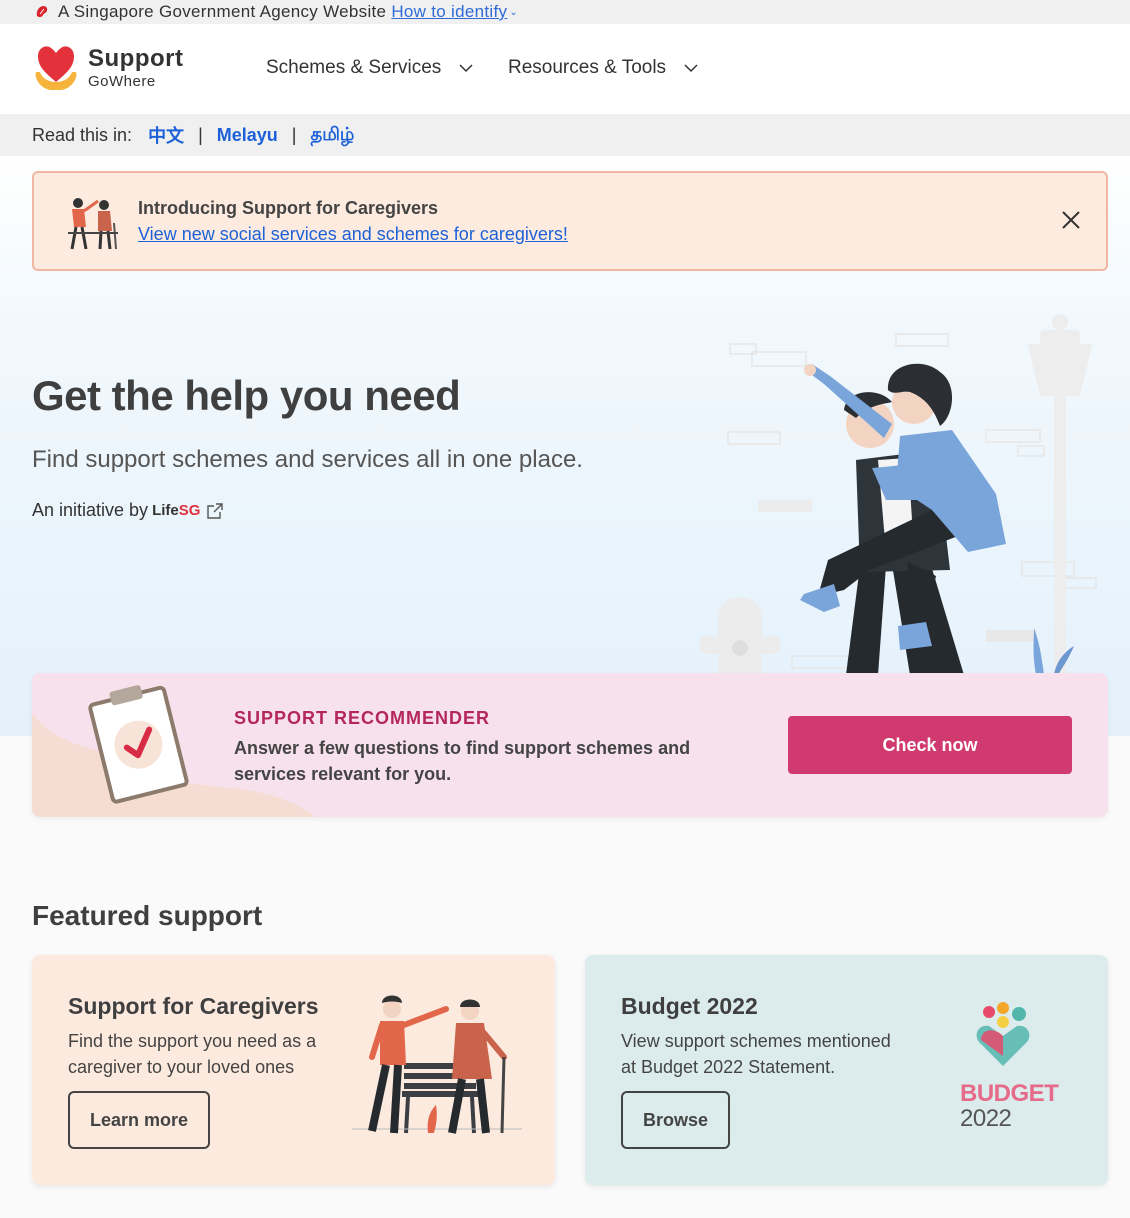 The width and height of the screenshot is (1130, 1218). What do you see at coordinates (587, 67) in the screenshot?
I see `nav-label: Resources & Tools` at bounding box center [587, 67].